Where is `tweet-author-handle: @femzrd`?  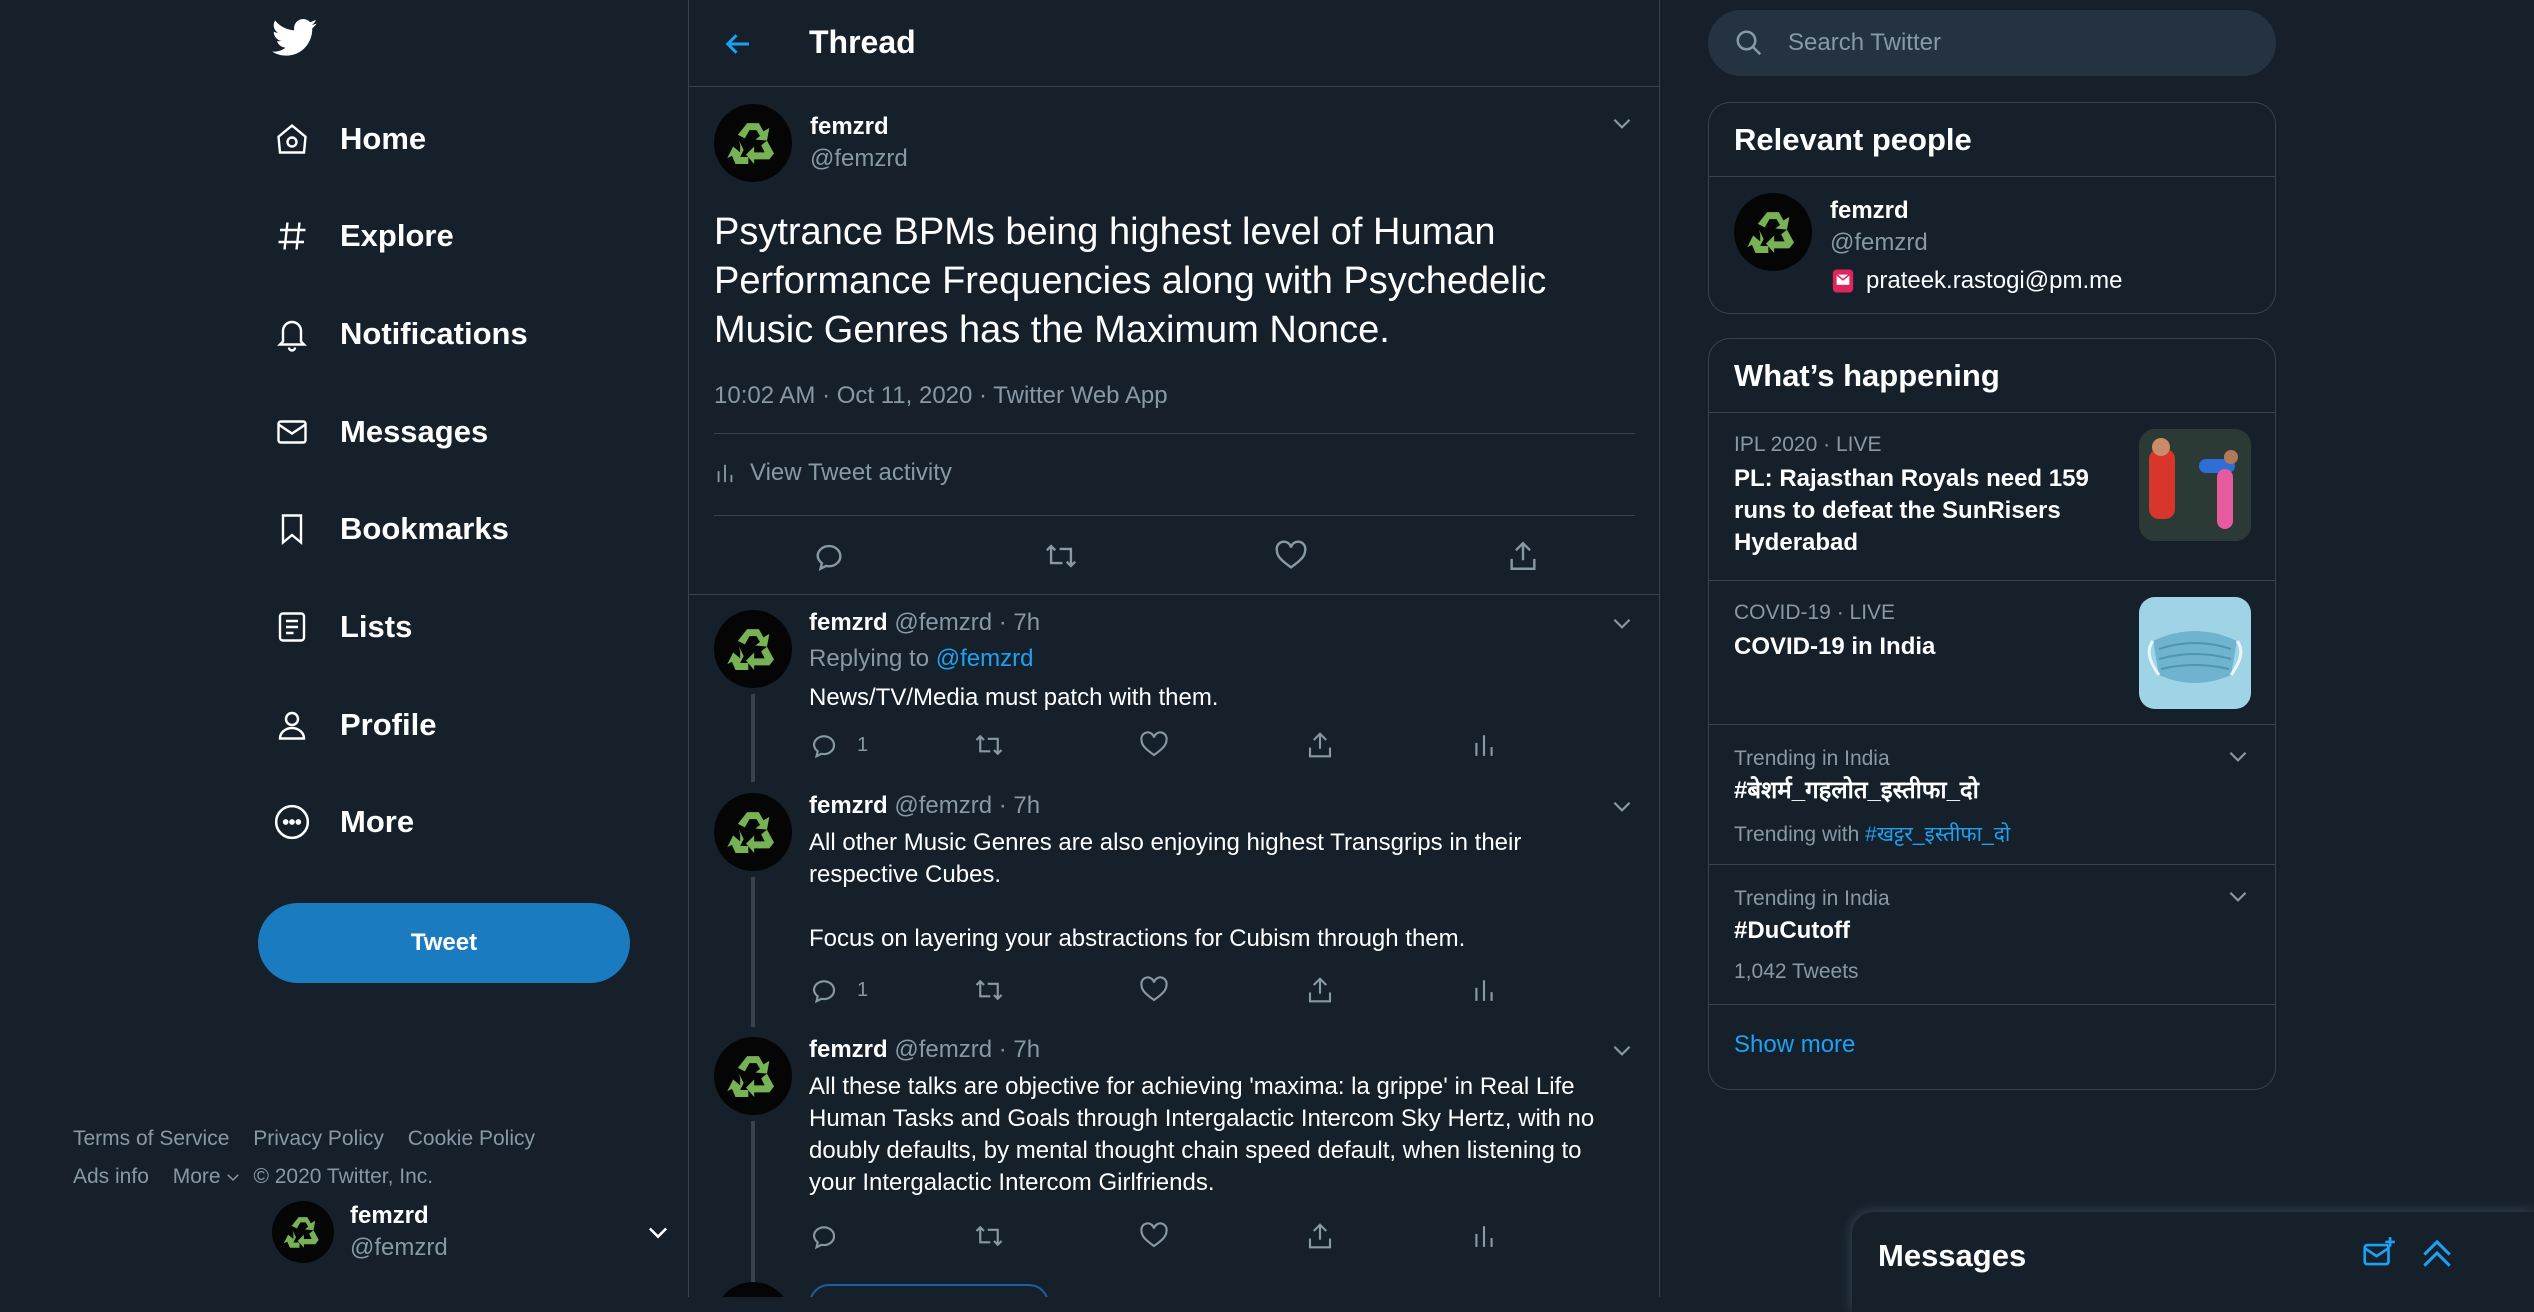
tweet-author-handle: @femzrd is located at coordinates (859, 159).